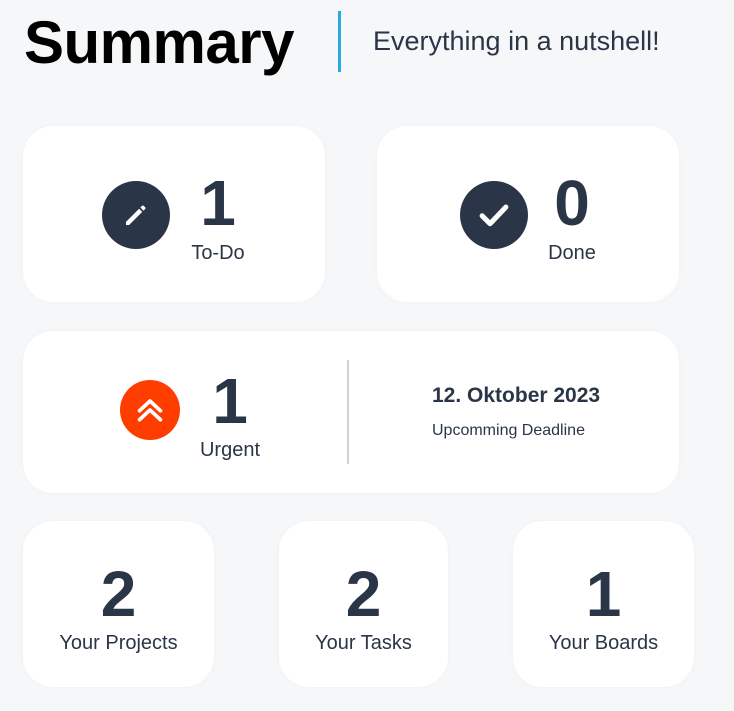 The image size is (734, 711). Describe the element at coordinates (494, 215) in the screenshot. I see `checkmark-icon` at that location.